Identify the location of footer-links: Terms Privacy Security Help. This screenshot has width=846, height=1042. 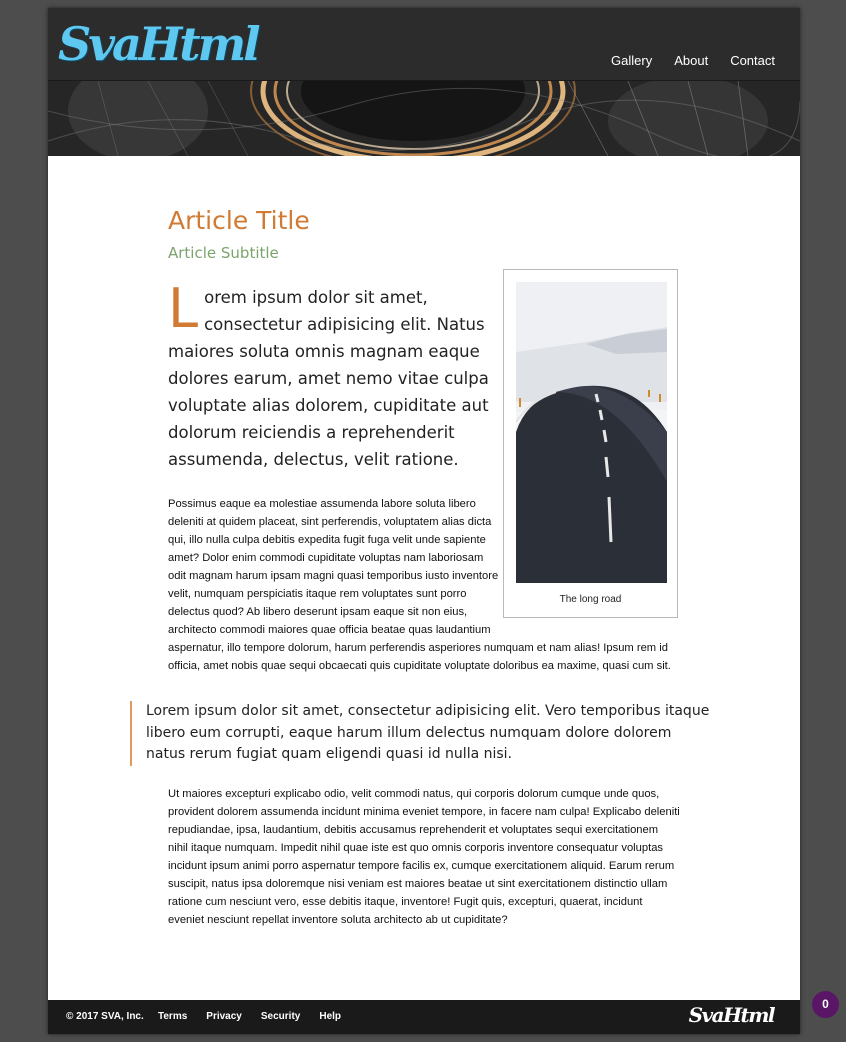
(249, 1016).